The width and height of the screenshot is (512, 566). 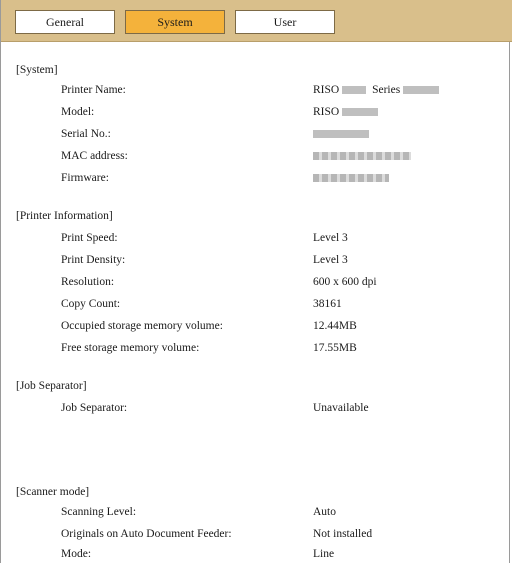 What do you see at coordinates (85, 178) in the screenshot?
I see `firmware-label: Firmware:` at bounding box center [85, 178].